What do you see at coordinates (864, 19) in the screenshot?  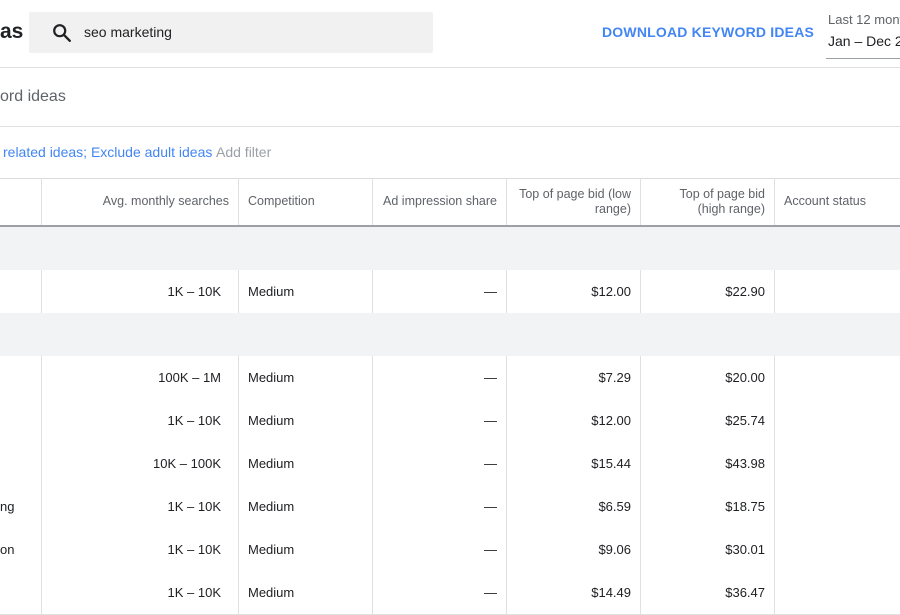 I see `date-range-label: Last 12 mont` at bounding box center [864, 19].